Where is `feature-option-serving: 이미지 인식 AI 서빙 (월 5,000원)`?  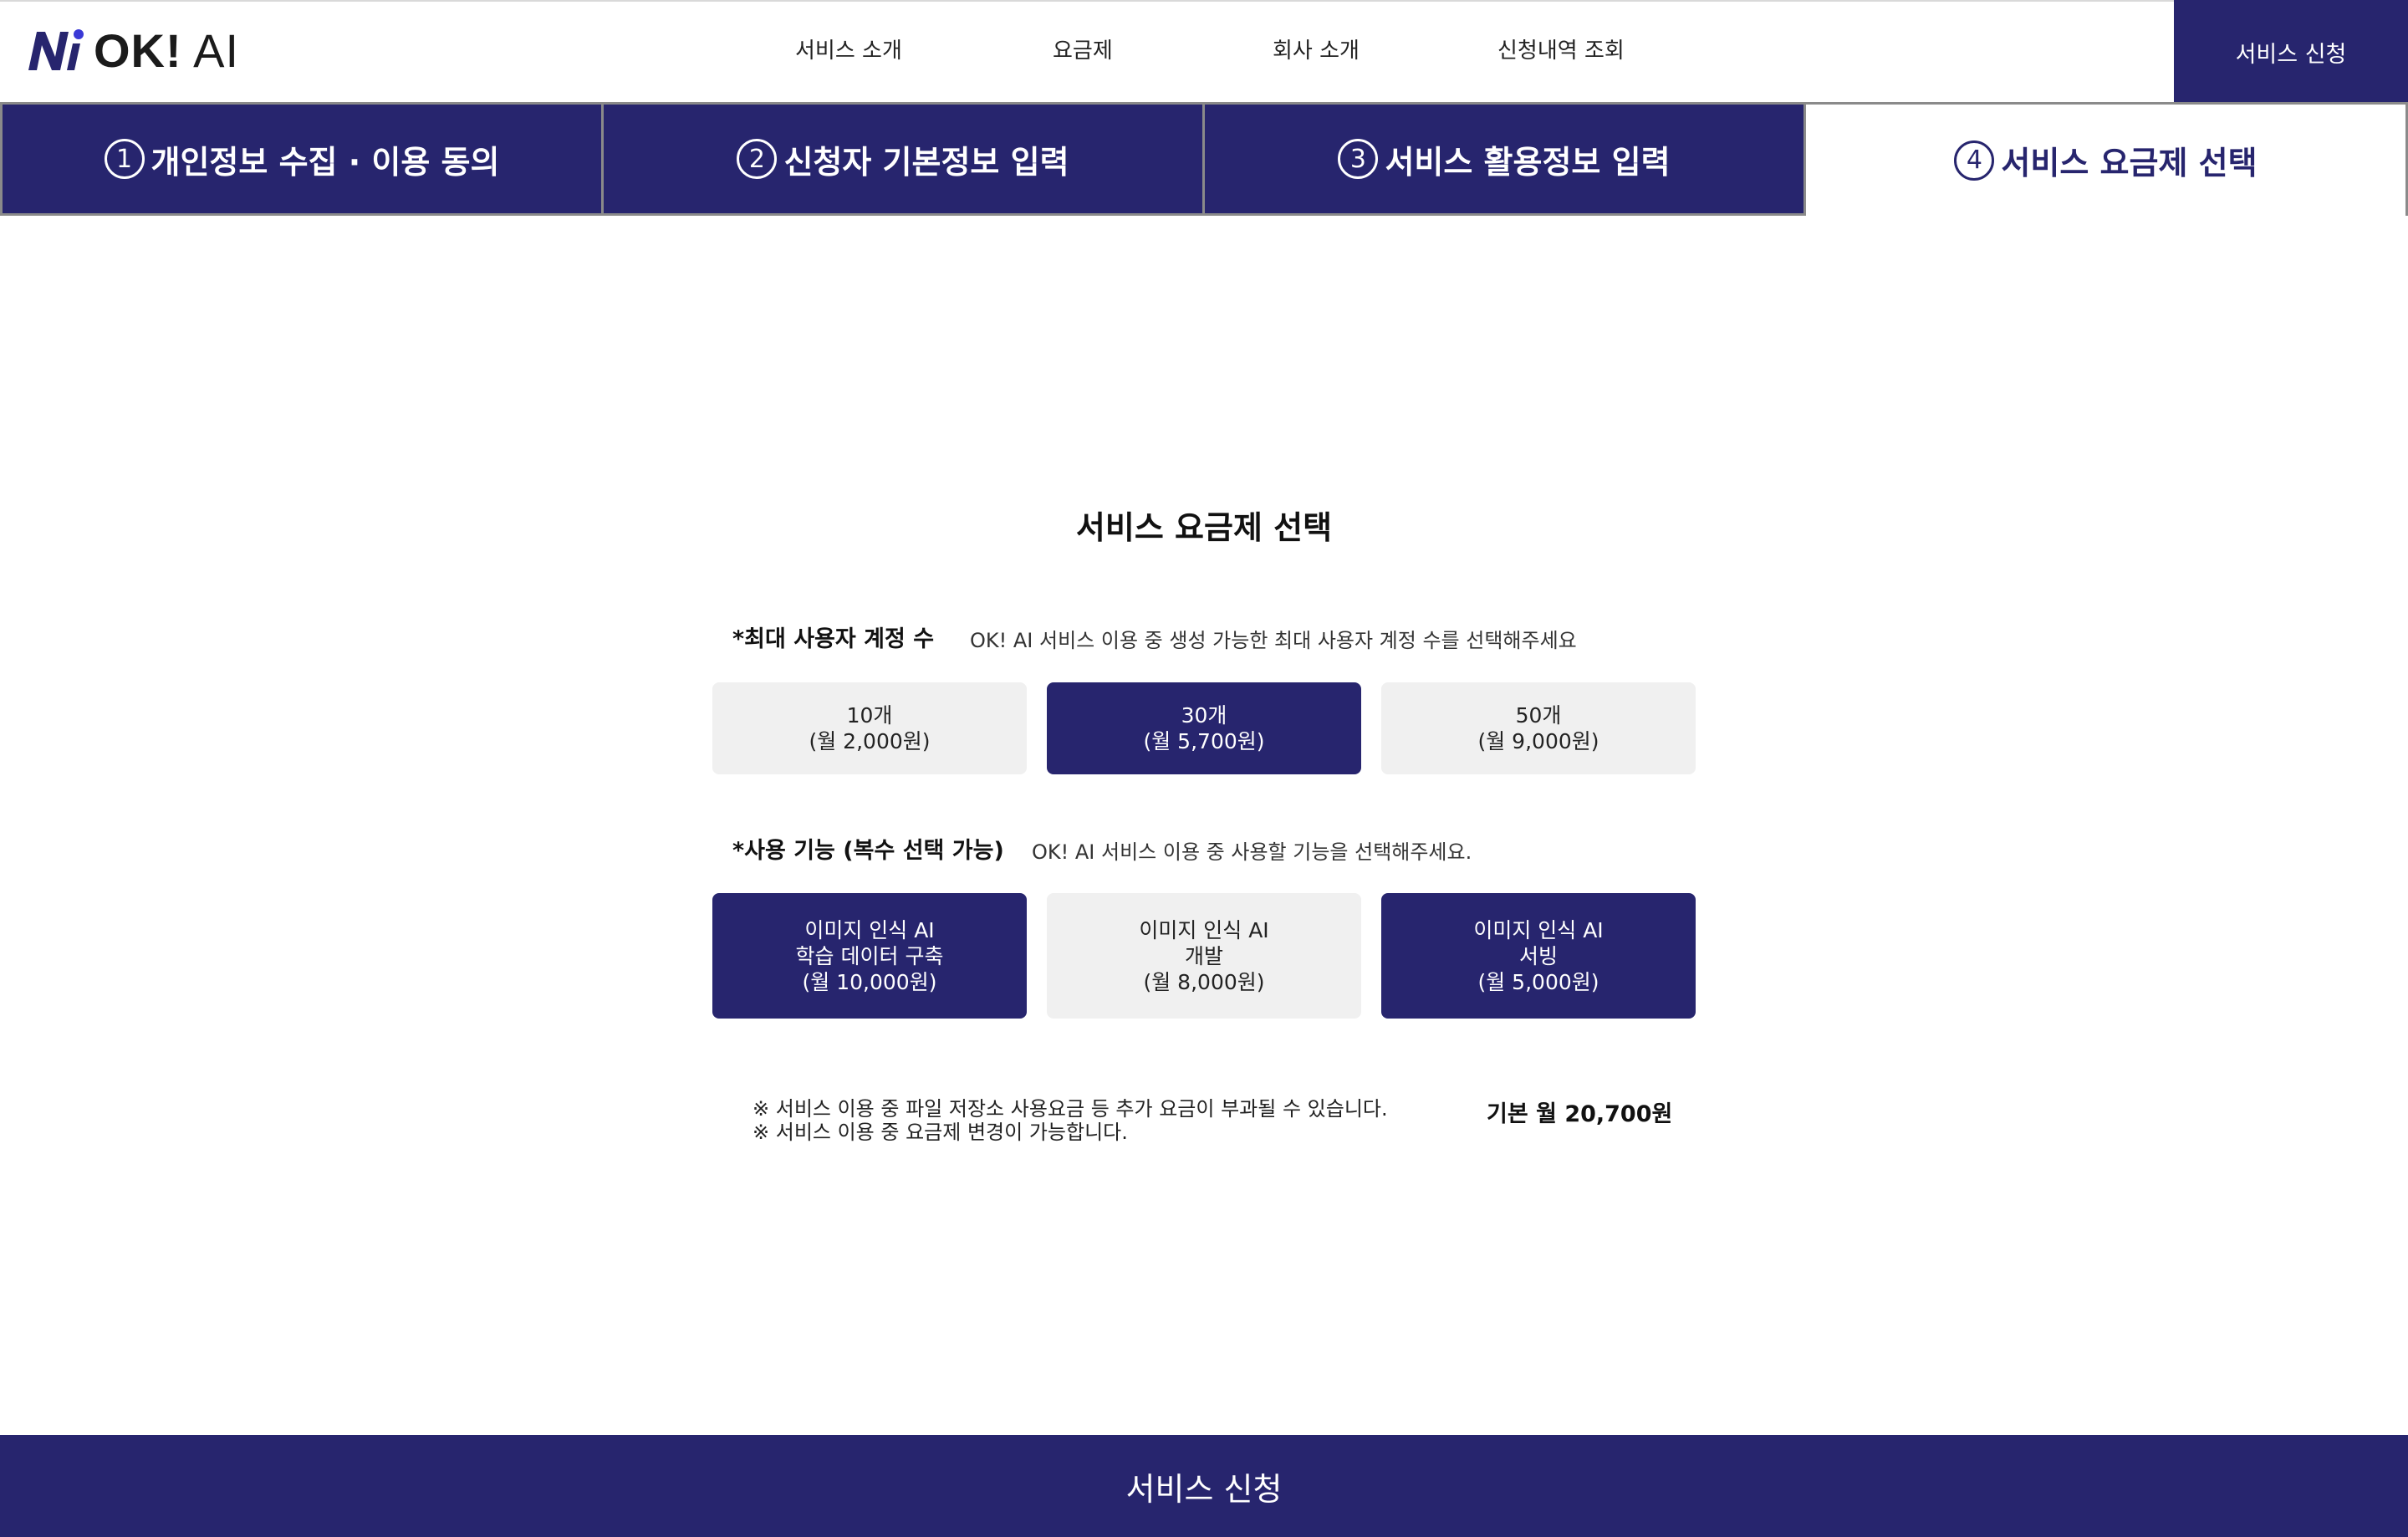 feature-option-serving: 이미지 인식 AI 서빙 (월 5,000원) is located at coordinates (1538, 956).